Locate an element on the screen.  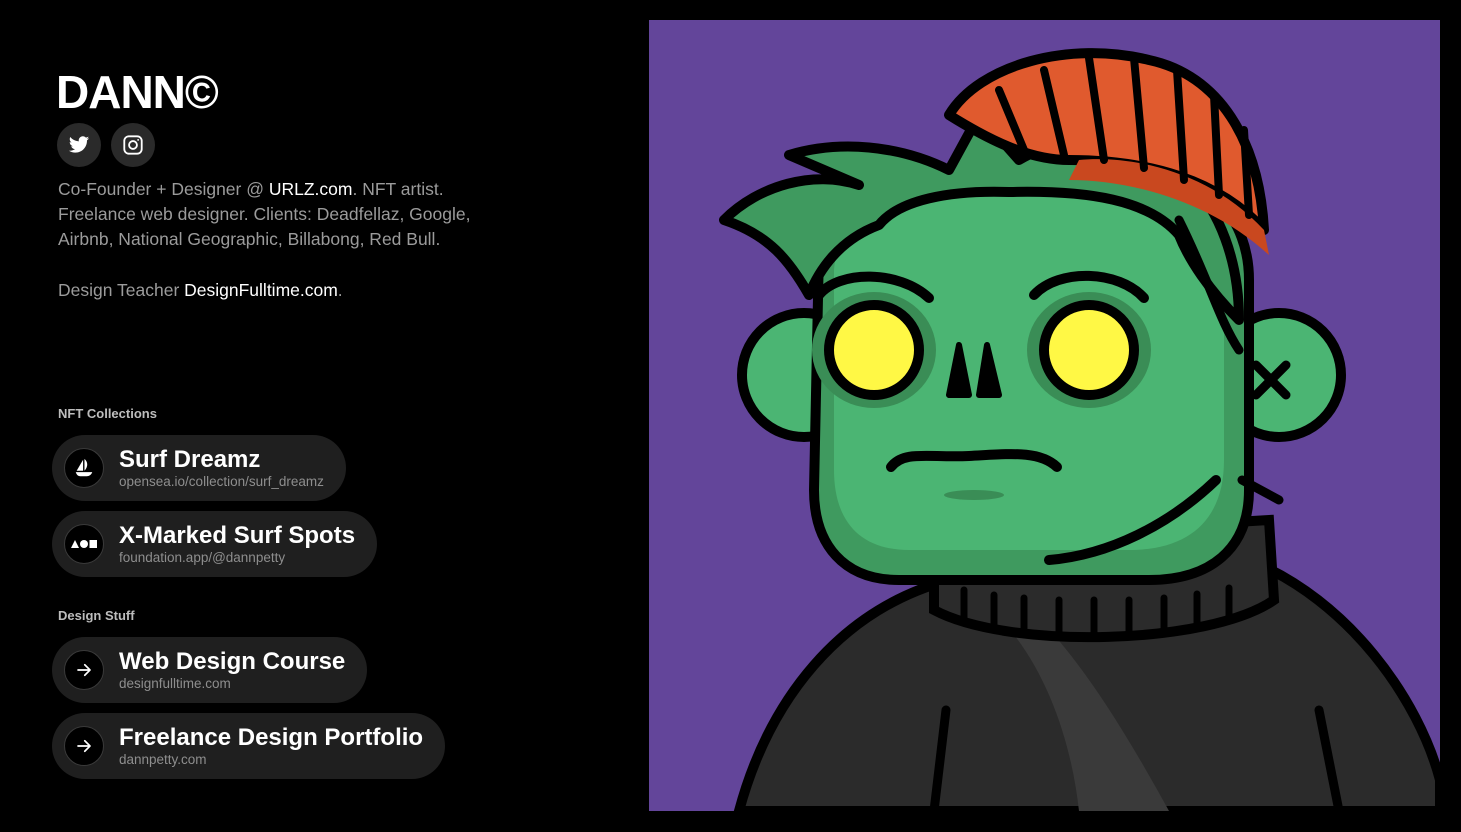
link-web-design-course: Web Design Course designfulltime.com is located at coordinates (210, 670).